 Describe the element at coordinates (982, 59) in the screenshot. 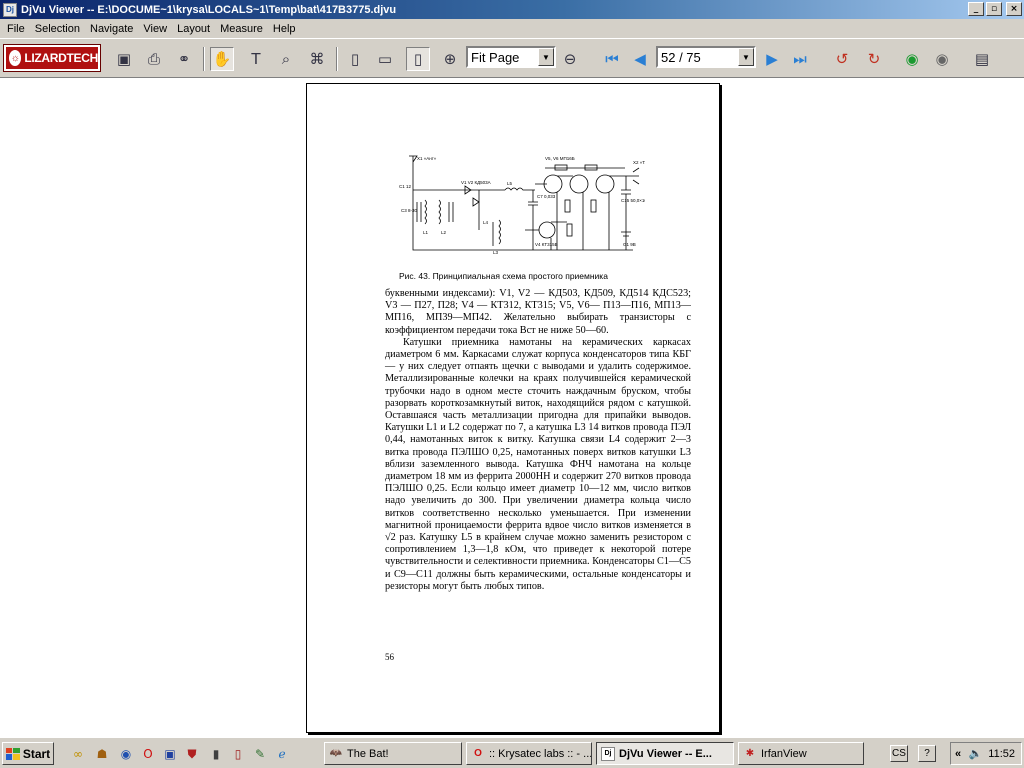

I see `thumbnails-icon: ▤` at that location.